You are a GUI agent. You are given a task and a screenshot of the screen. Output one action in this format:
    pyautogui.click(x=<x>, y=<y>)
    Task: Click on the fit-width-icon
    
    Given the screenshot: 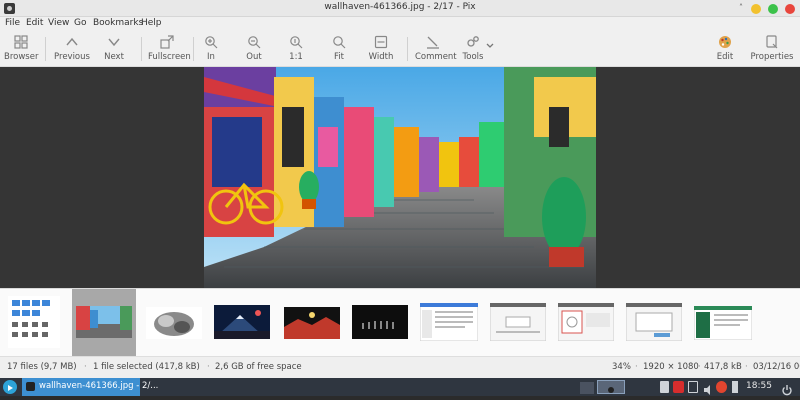 What is the action you would take?
    pyautogui.click(x=381, y=42)
    